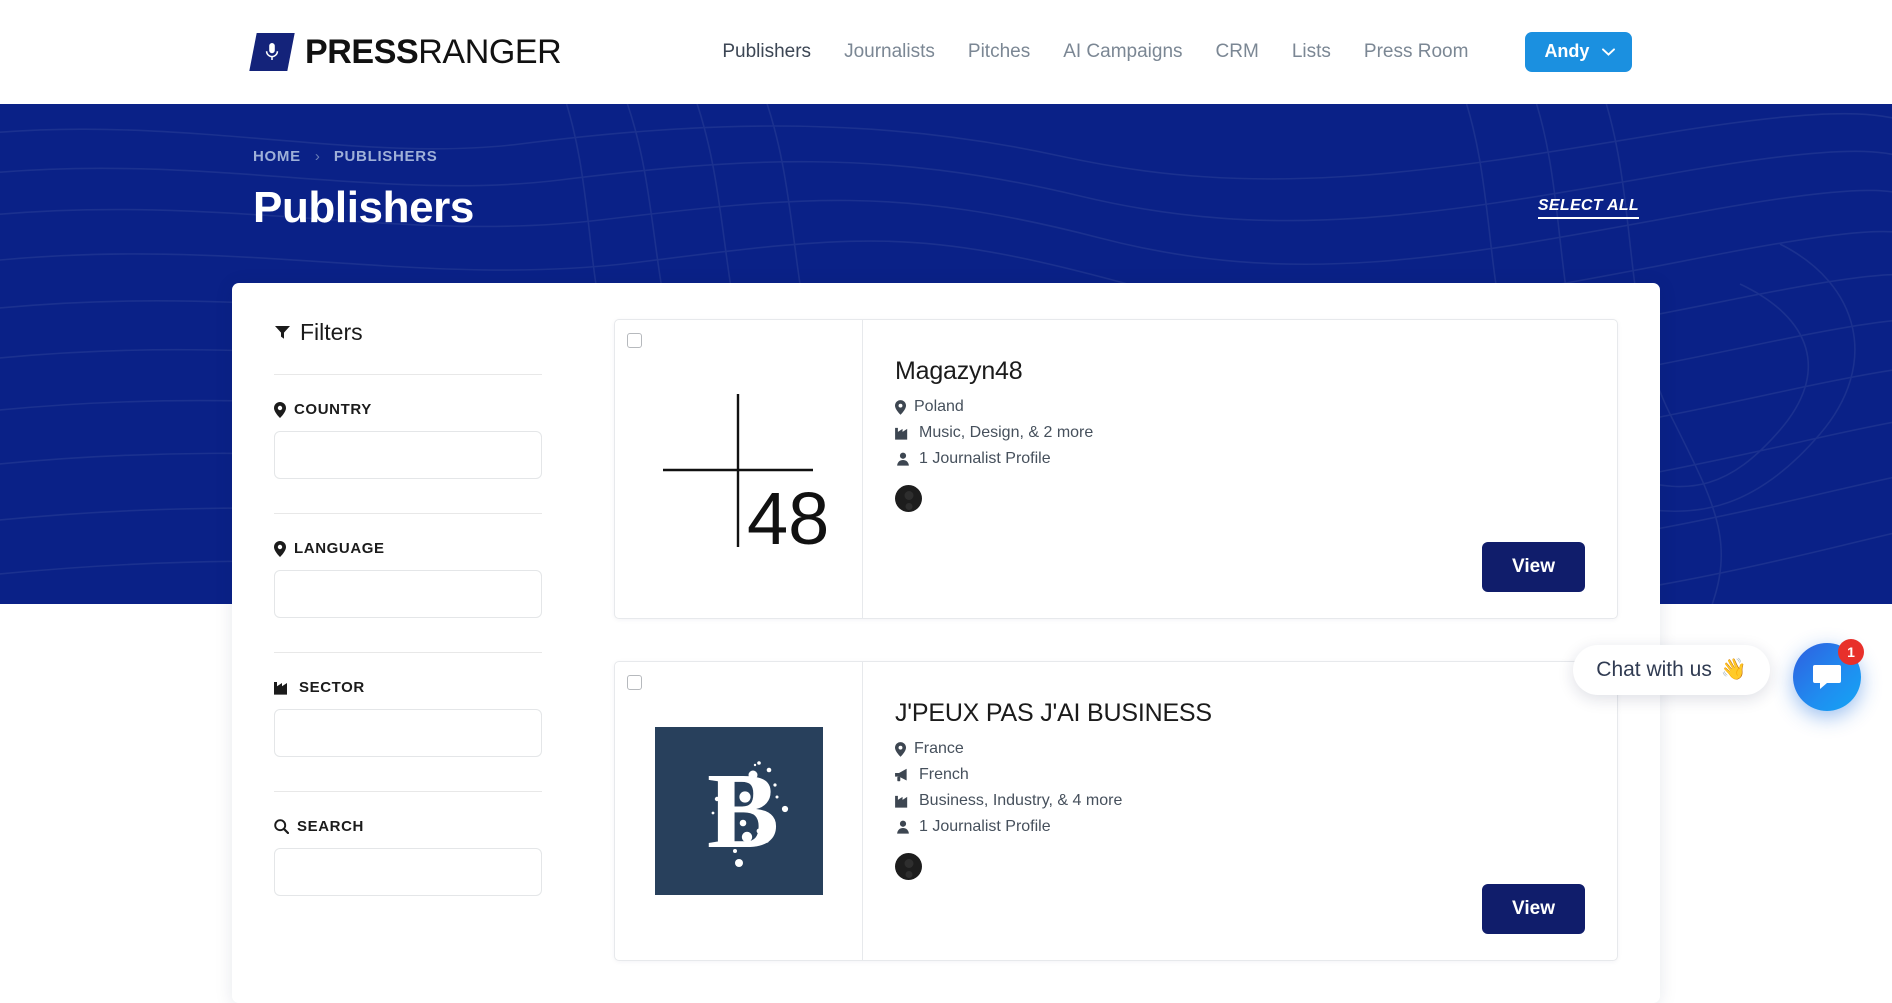 This screenshot has width=1892, height=1003. I want to click on publisher-info: Magazyn48 Poland Music, Design, & 2 more, so click(1240, 469).